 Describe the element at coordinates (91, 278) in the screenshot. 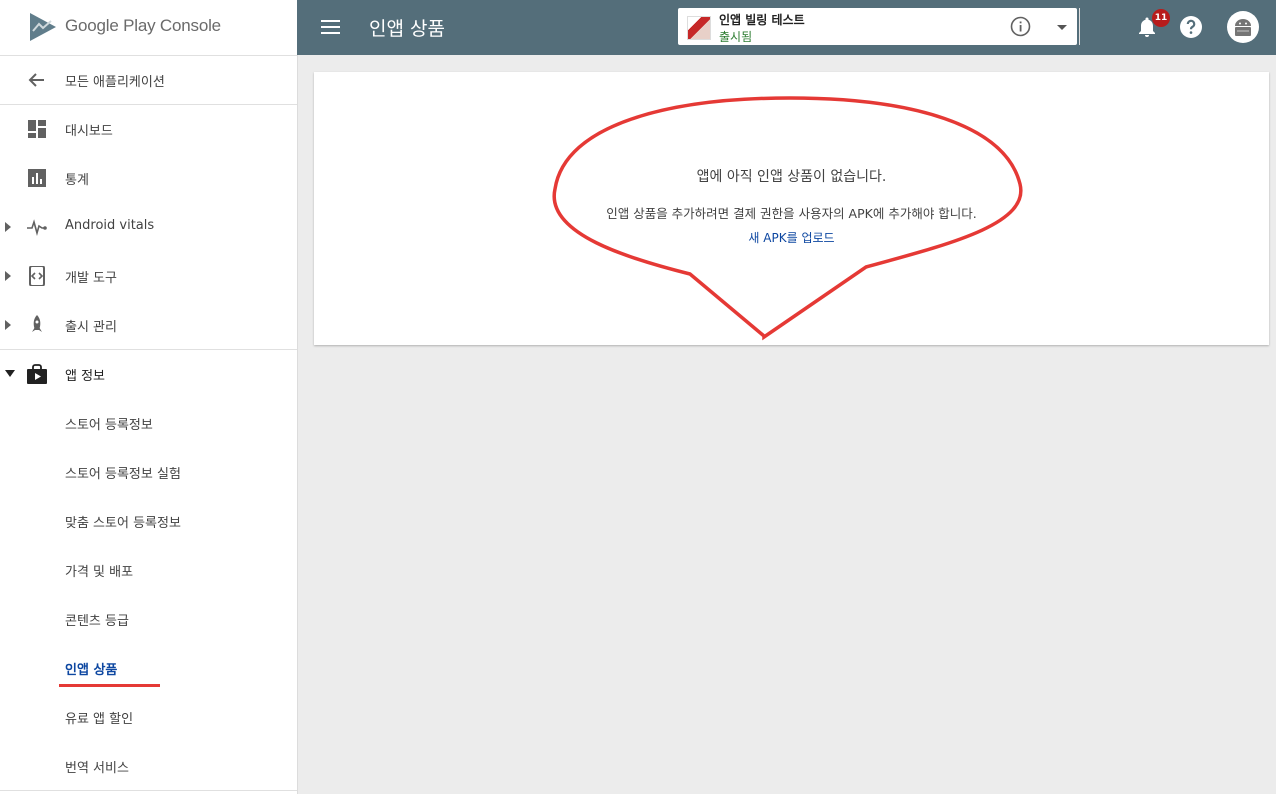

I see `sidebar-item-label: 개발 도구` at that location.